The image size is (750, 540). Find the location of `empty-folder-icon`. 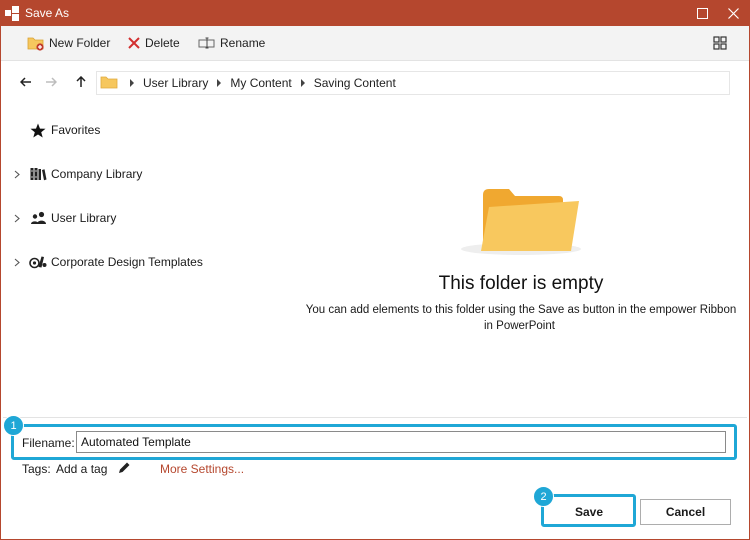

empty-folder-icon is located at coordinates (521, 221).